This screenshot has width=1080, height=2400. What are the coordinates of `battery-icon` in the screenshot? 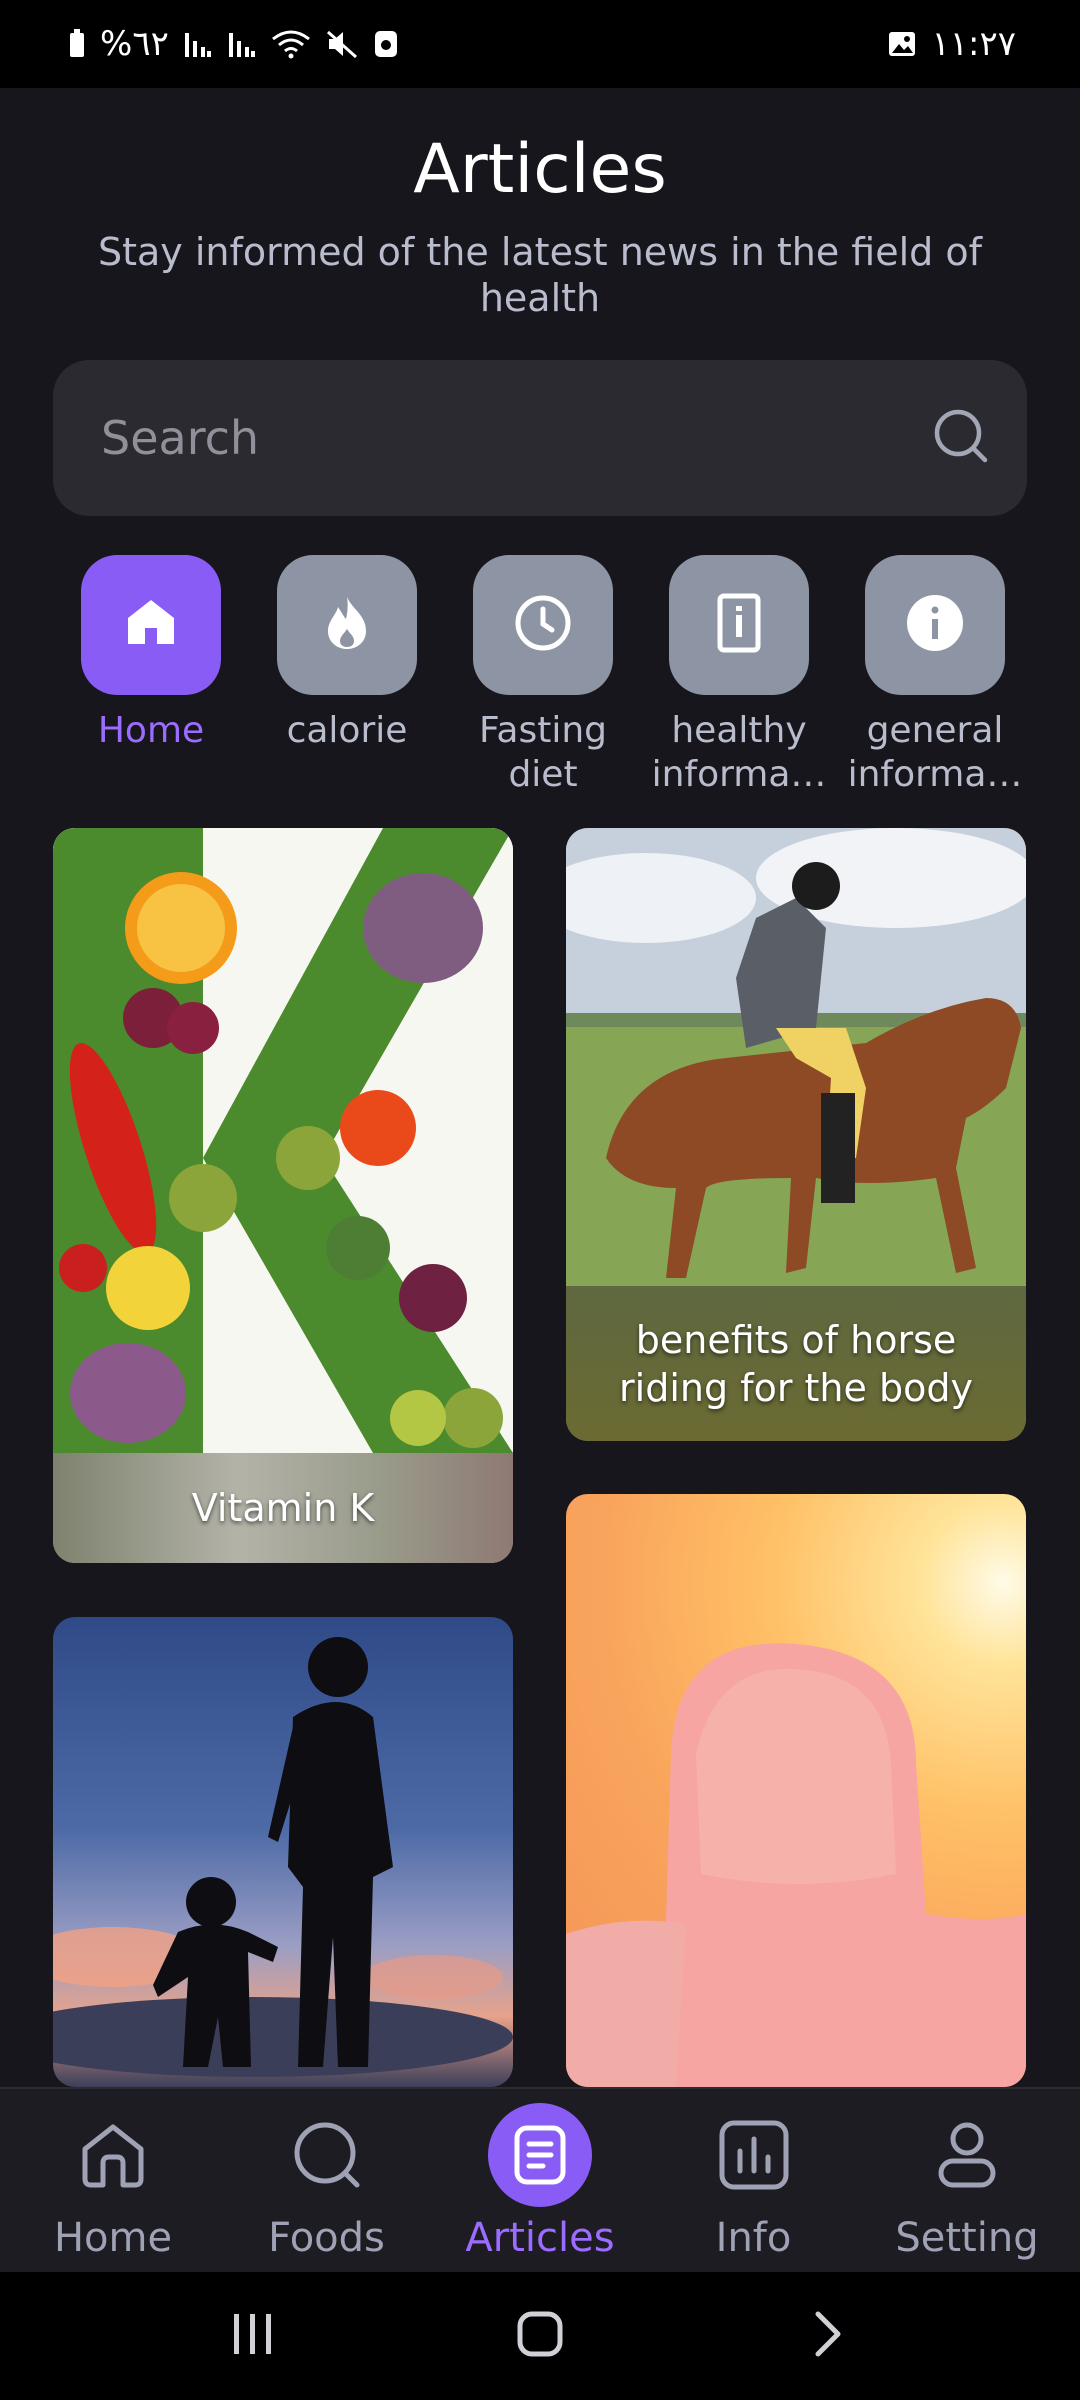 It's located at (77, 44).